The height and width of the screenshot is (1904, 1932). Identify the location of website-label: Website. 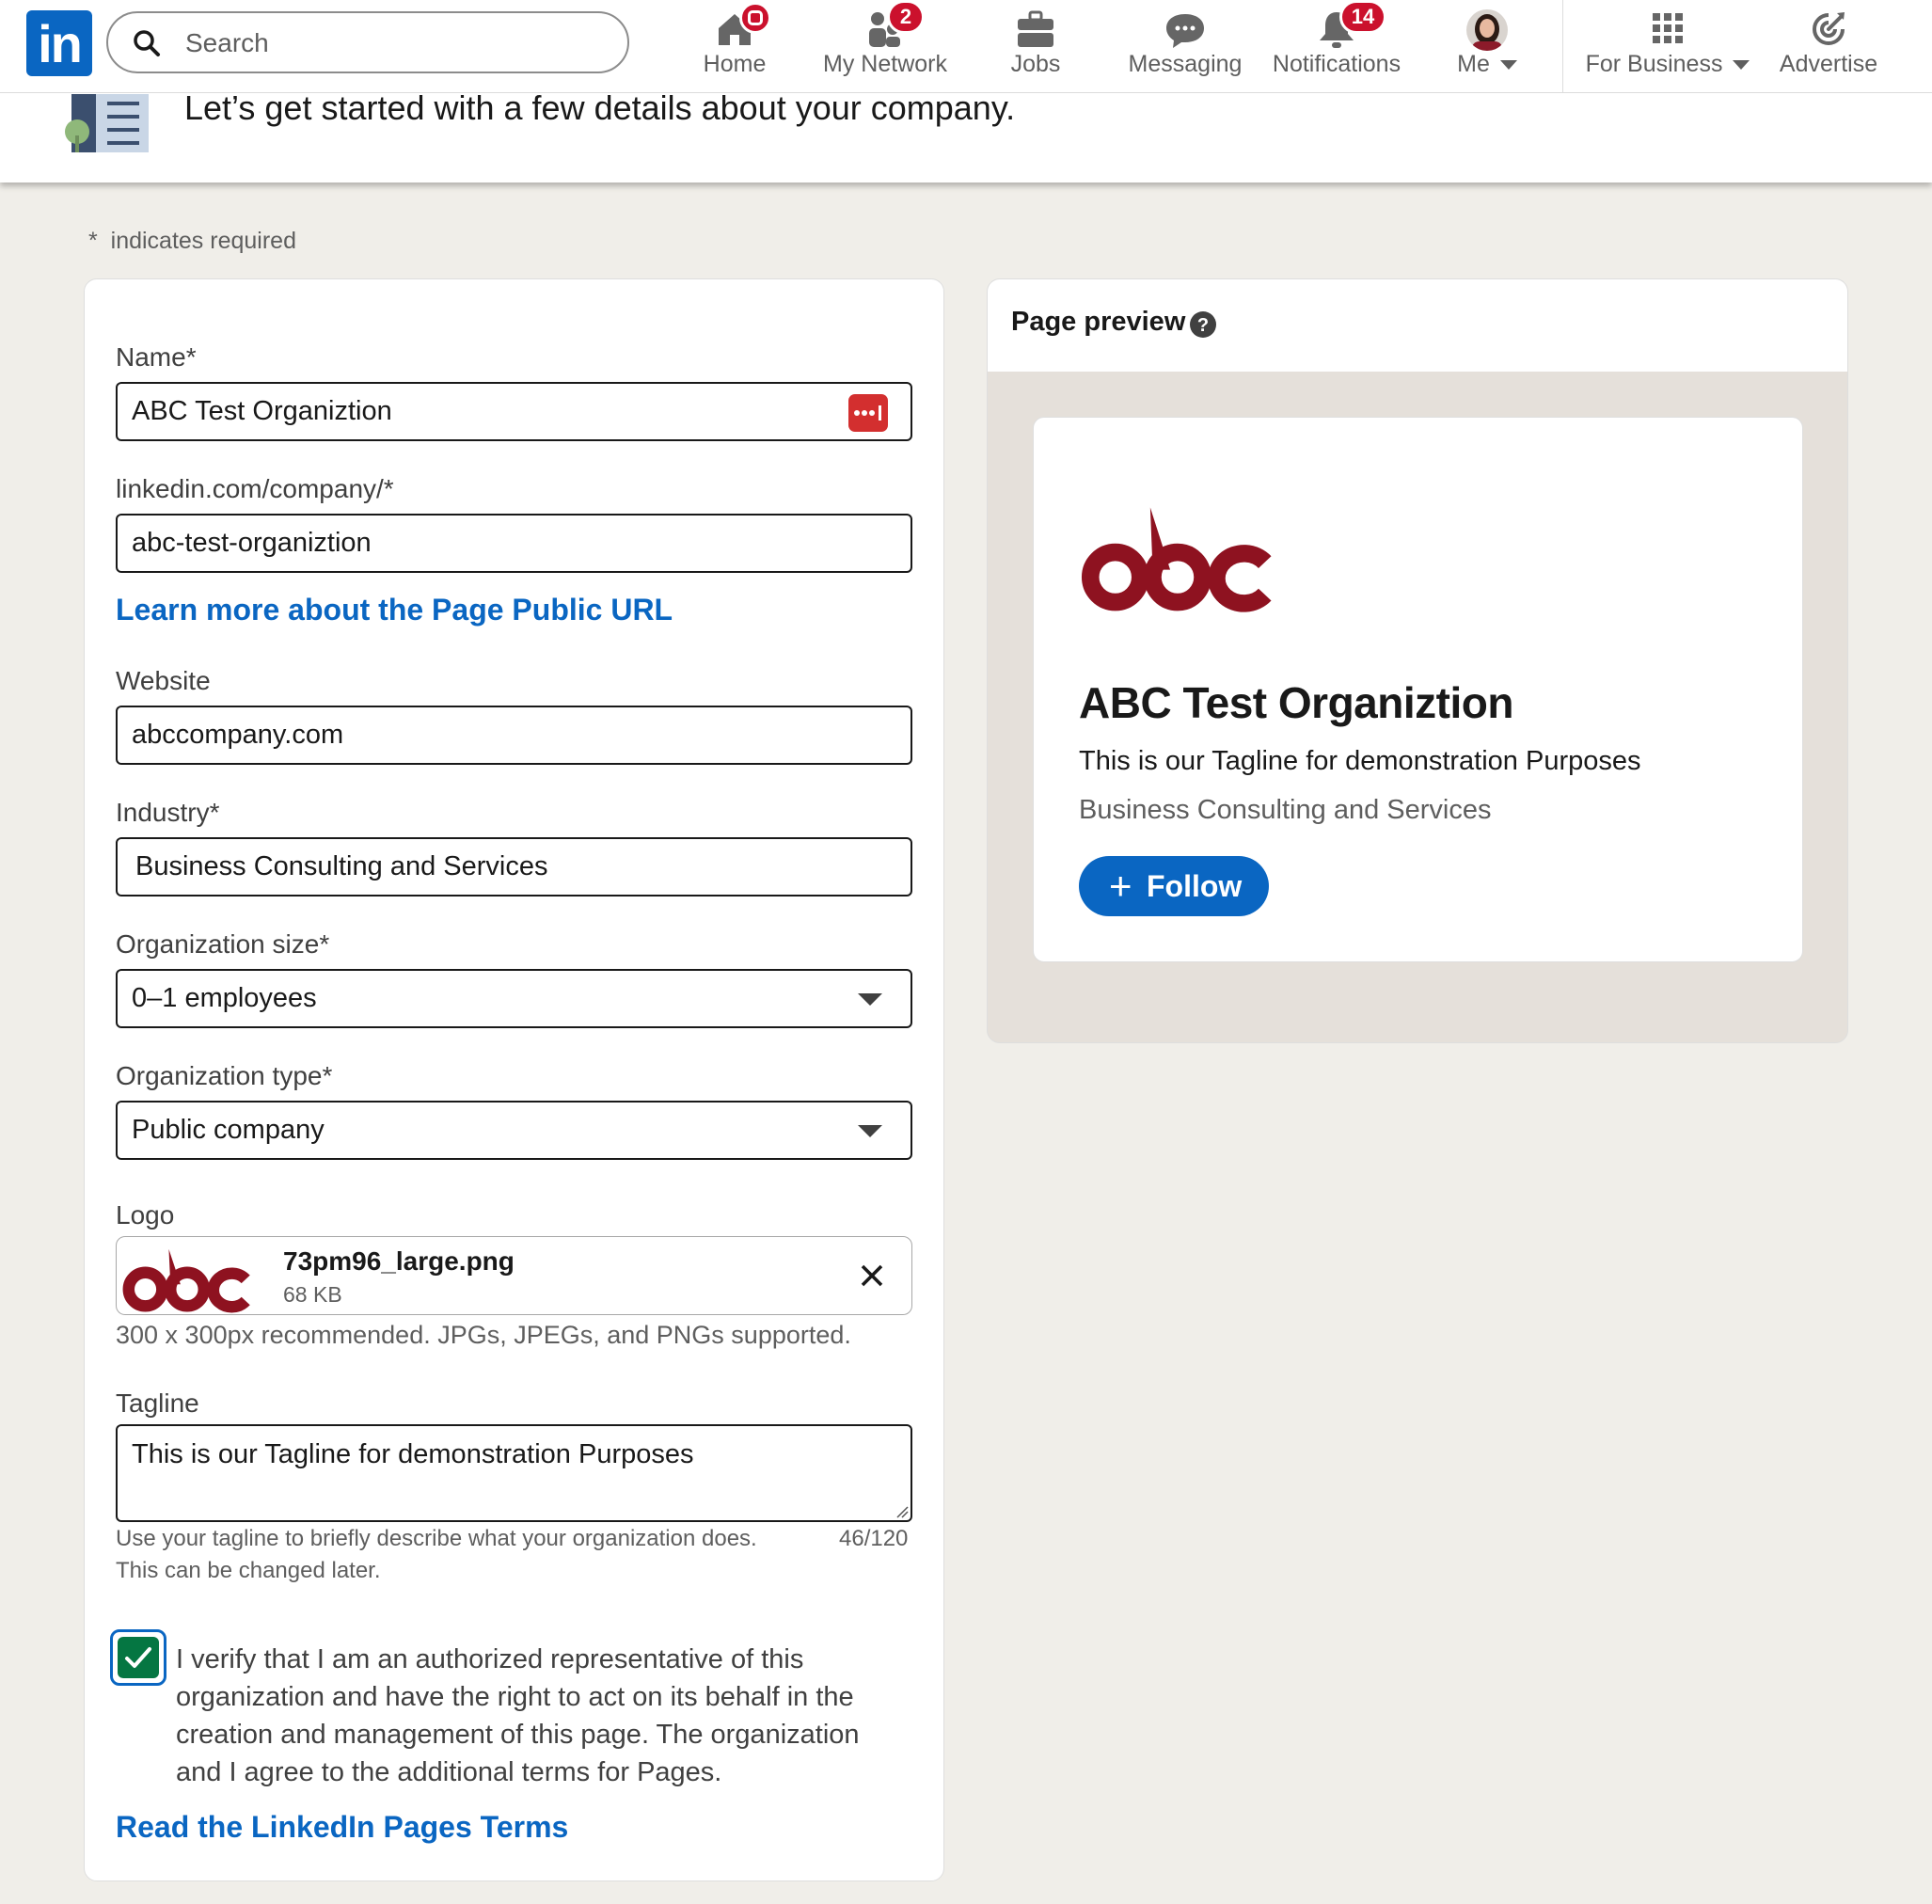
(163, 680).